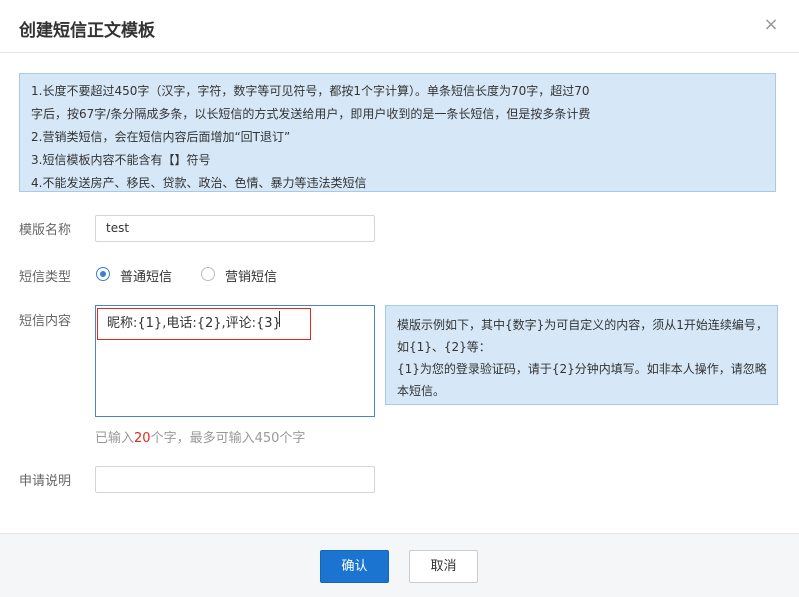 The image size is (799, 597). I want to click on radio-normal-sms-label: 普通短信, so click(146, 275).